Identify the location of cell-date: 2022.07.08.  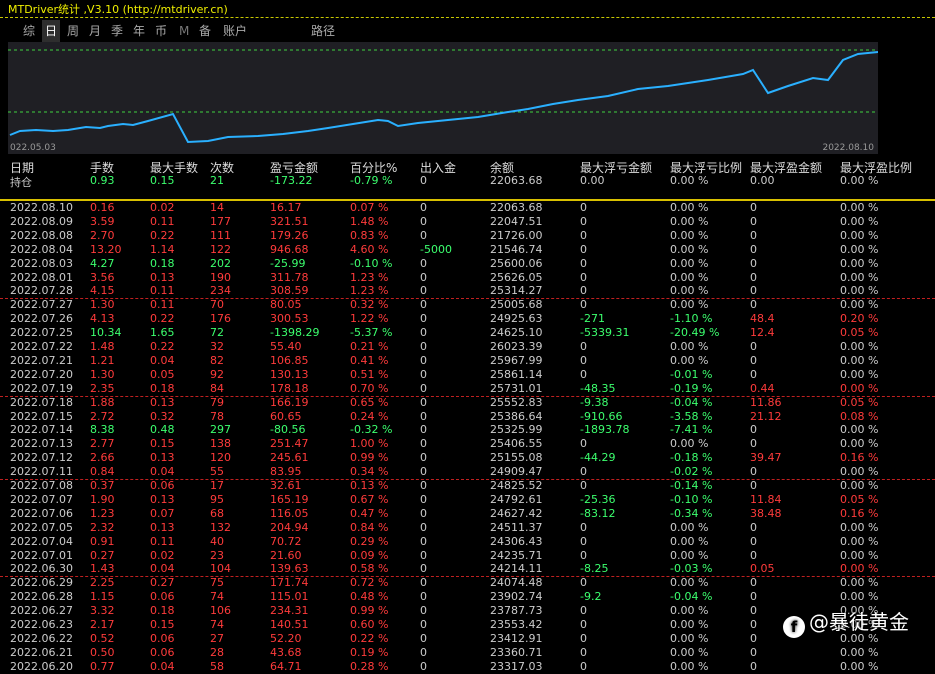
(41, 485).